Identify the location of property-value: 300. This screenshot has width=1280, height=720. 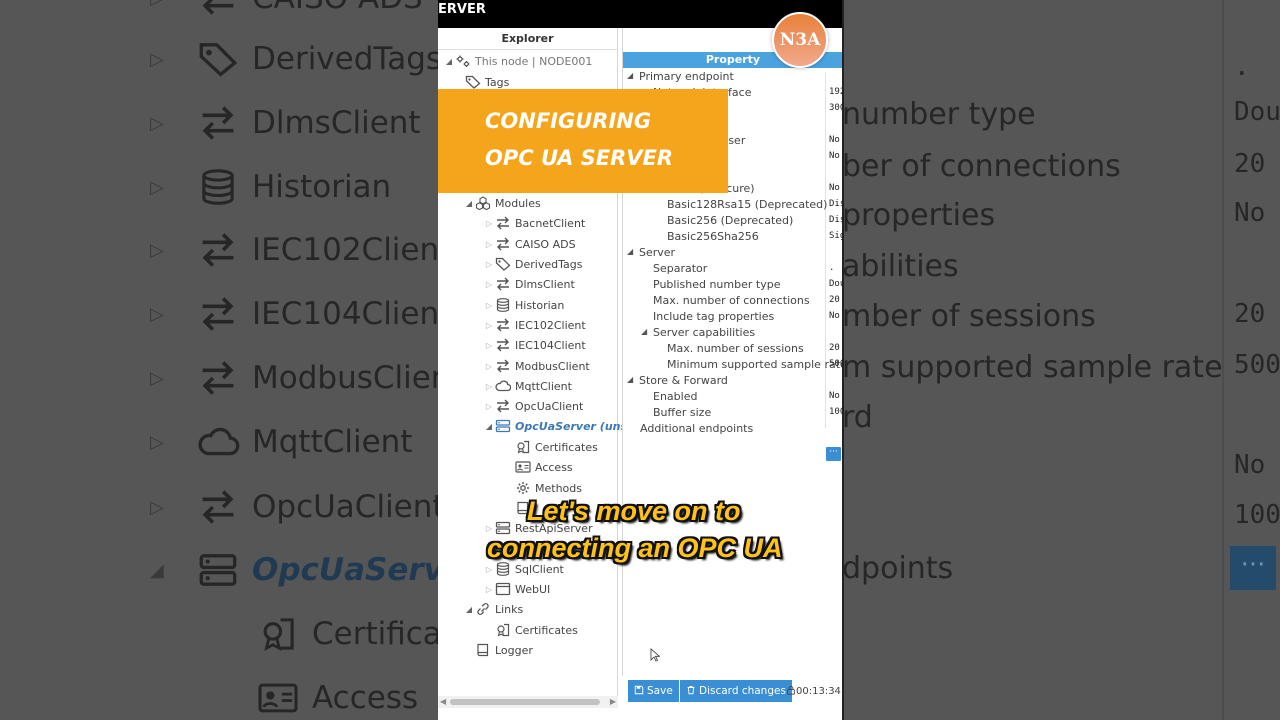
(835, 108).